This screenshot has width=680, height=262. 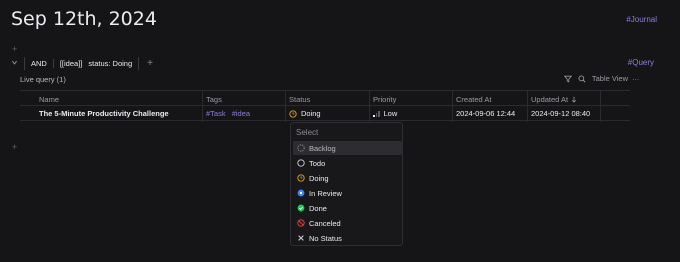 I want to click on row-updated-at: 2024-09-12 08:40, so click(x=561, y=113).